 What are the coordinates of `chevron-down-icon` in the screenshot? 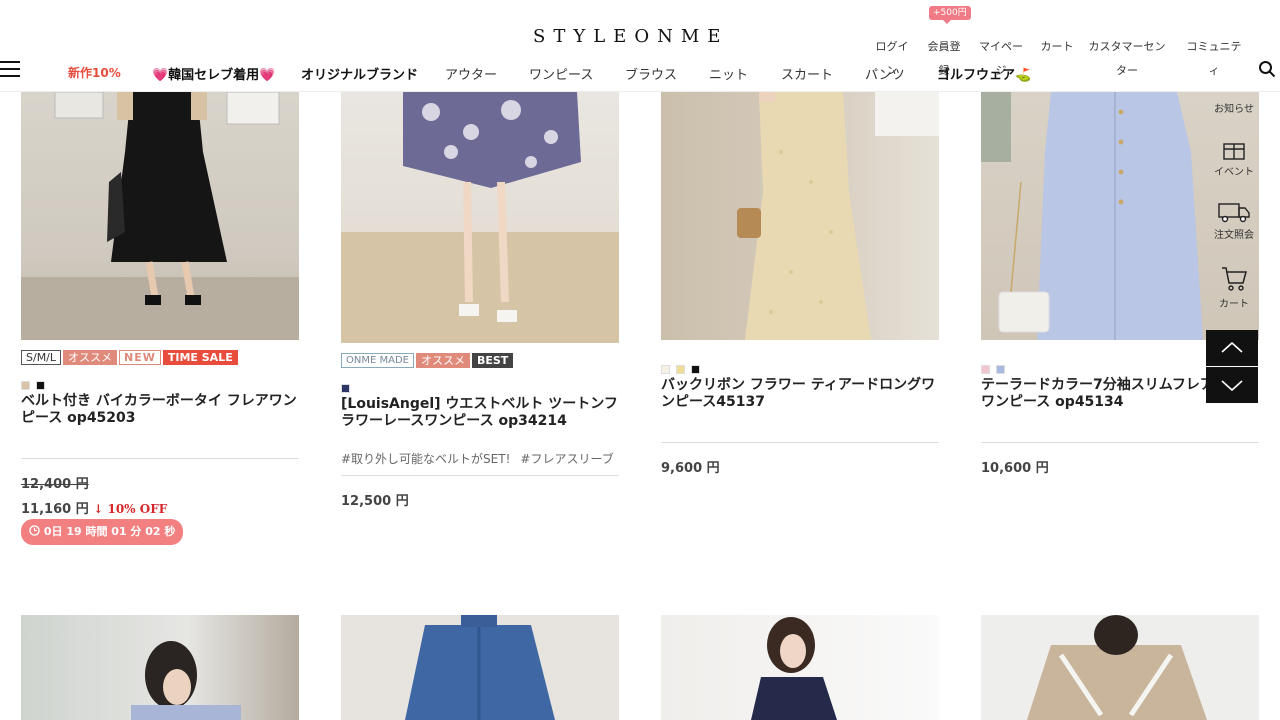 It's located at (1232, 386).